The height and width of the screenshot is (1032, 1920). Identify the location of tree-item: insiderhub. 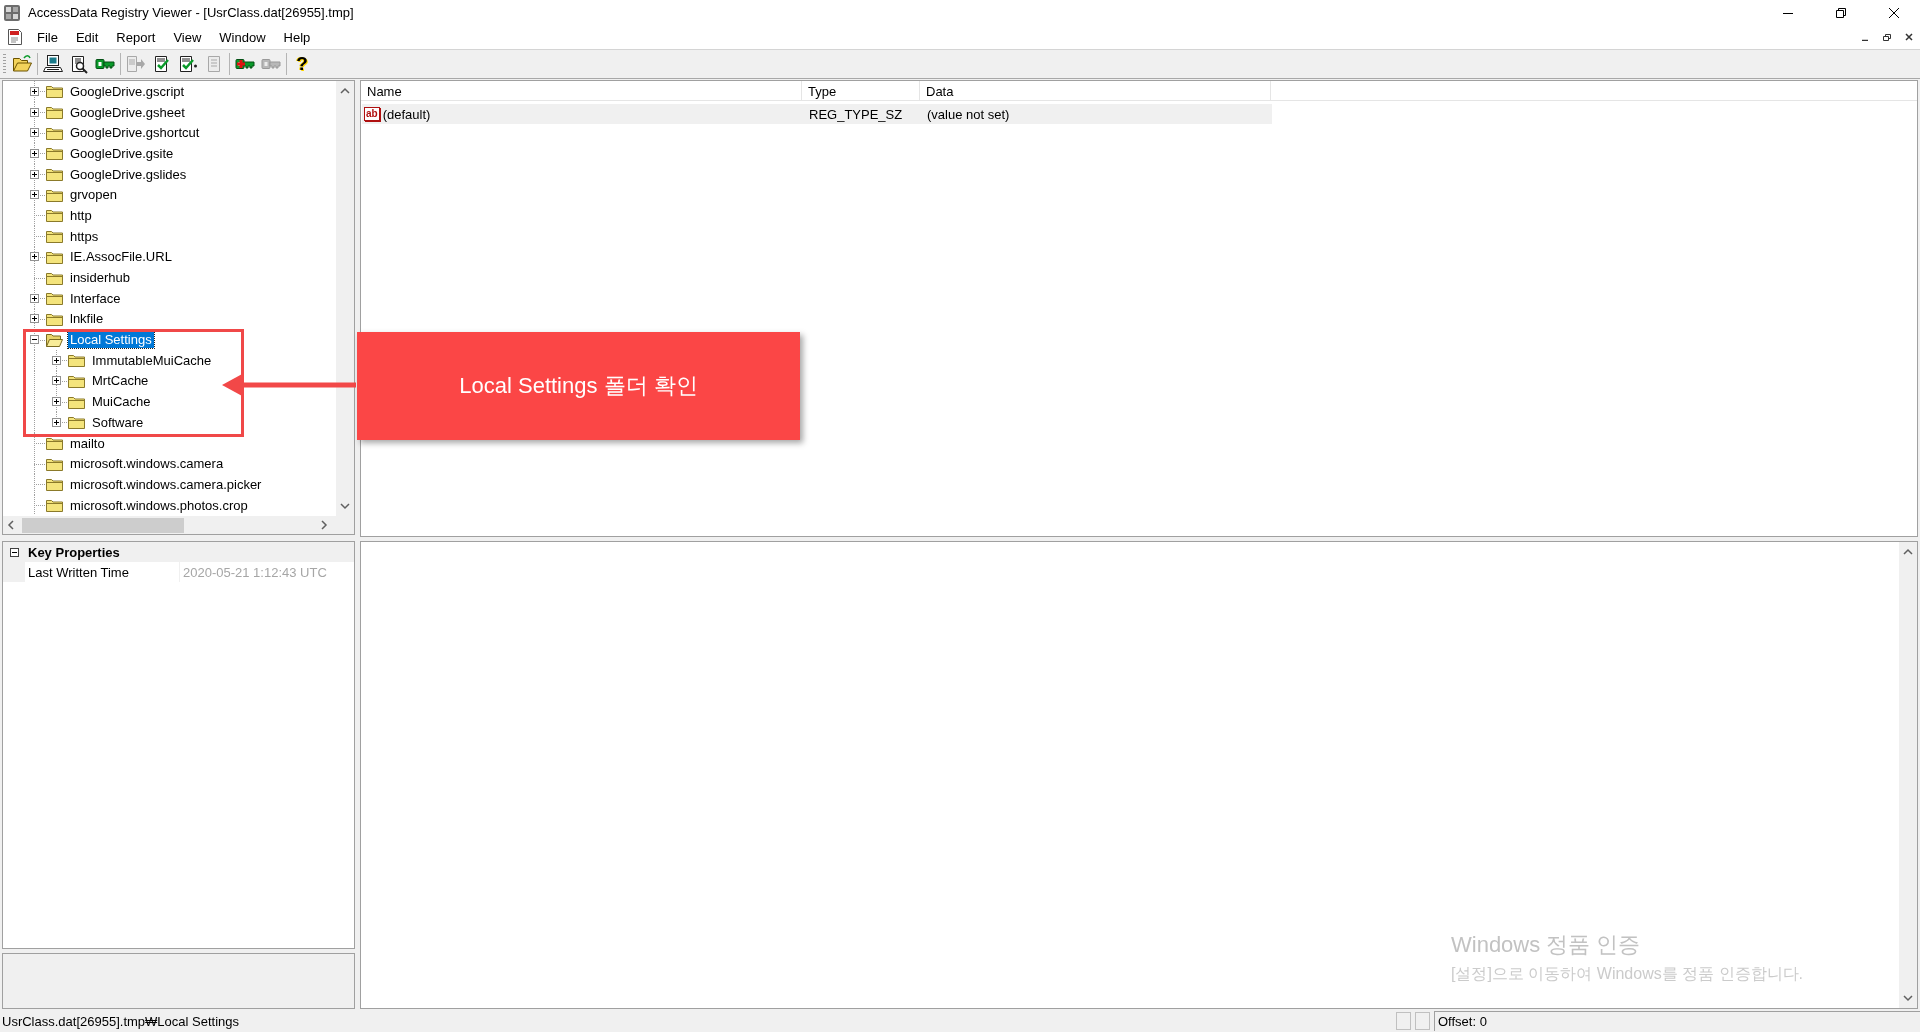
(100, 278).